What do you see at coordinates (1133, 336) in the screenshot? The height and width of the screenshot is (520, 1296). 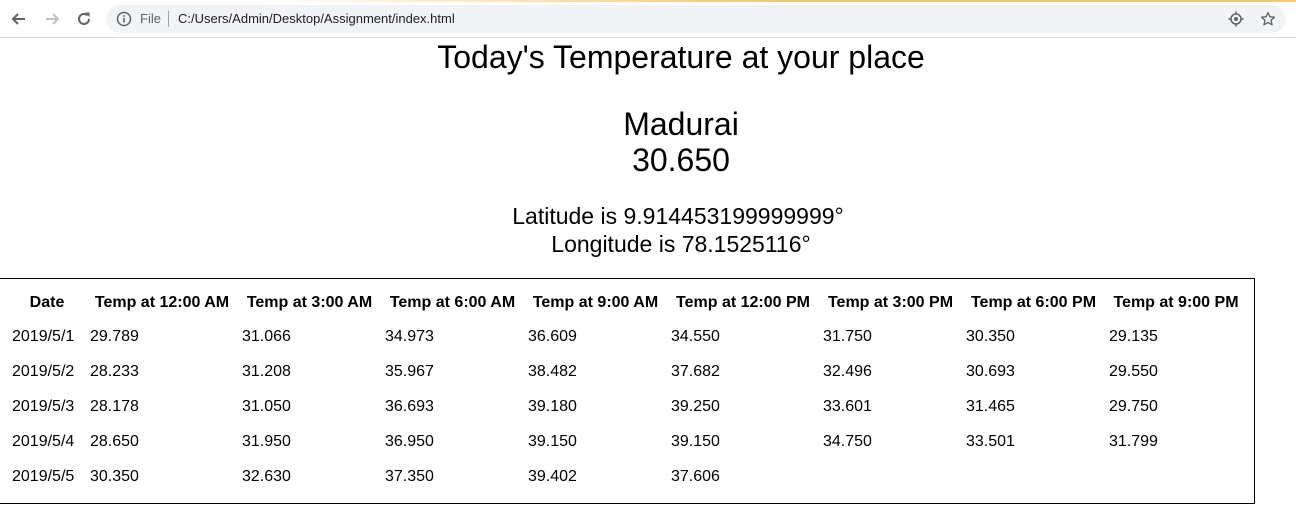 I see `table-cell: 29.135` at bounding box center [1133, 336].